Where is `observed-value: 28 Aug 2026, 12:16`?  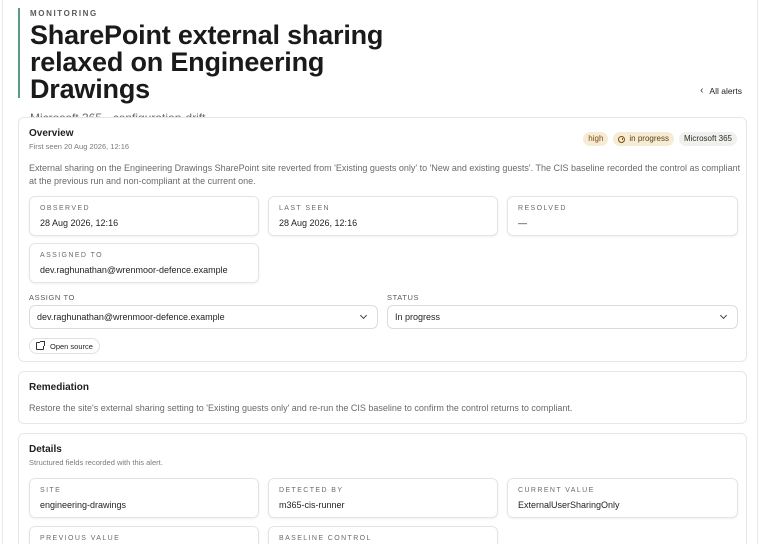
observed-value: 28 Aug 2026, 12:16 is located at coordinates (79, 223).